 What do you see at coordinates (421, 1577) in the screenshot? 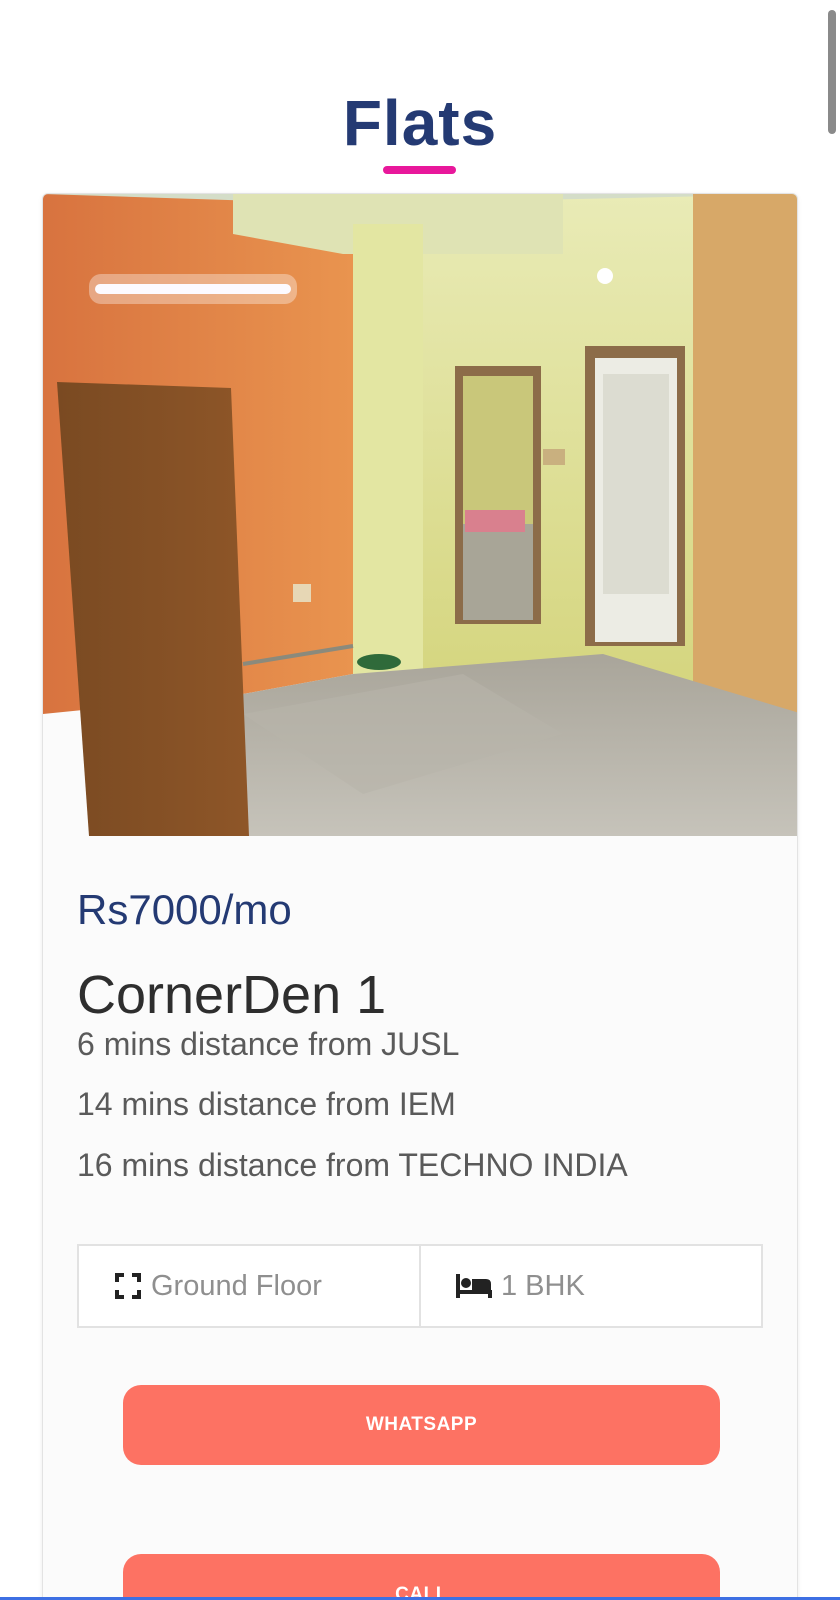
I see `call-button: CALL` at bounding box center [421, 1577].